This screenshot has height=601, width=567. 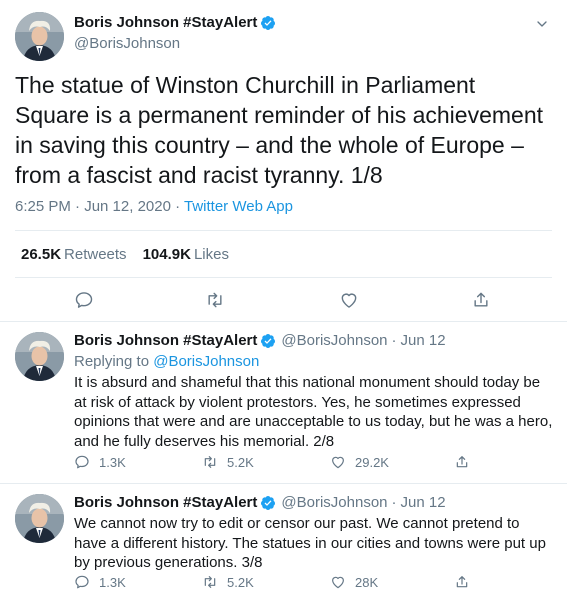 I want to click on tweet-actions: 1.3K 5.2K 28K, so click(x=314, y=584).